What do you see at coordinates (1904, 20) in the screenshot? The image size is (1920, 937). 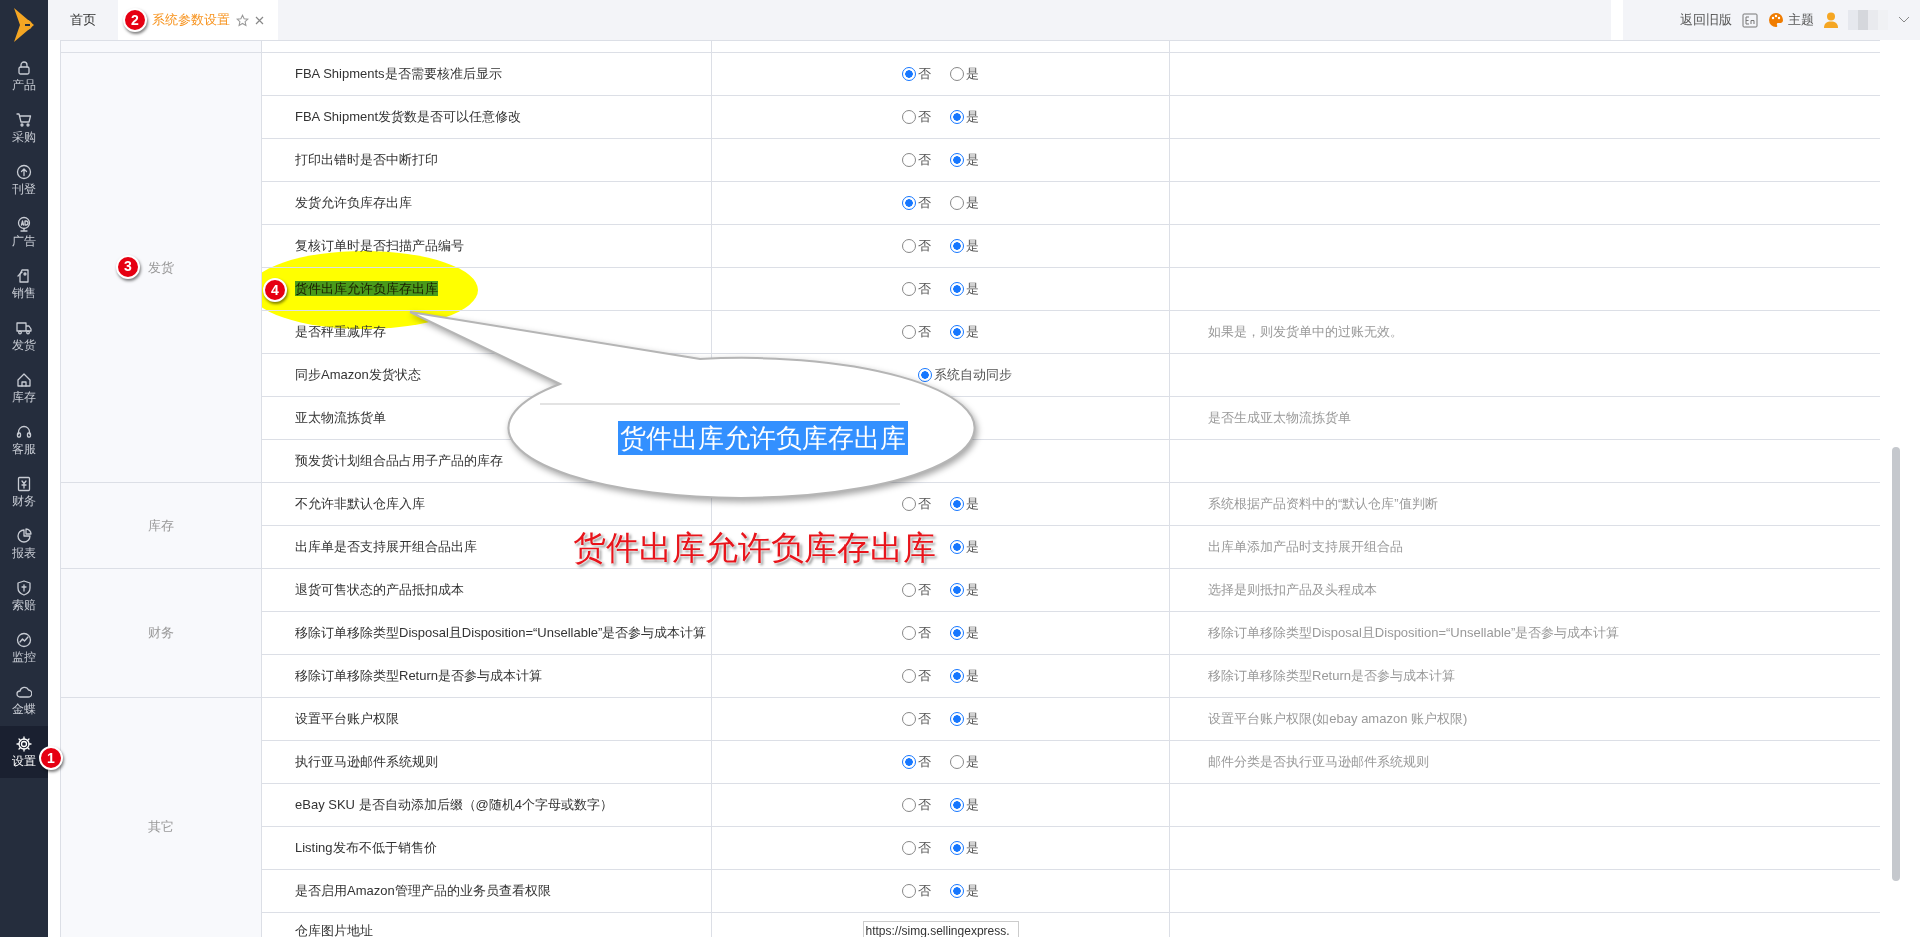 I see `chevron-down-icon` at bounding box center [1904, 20].